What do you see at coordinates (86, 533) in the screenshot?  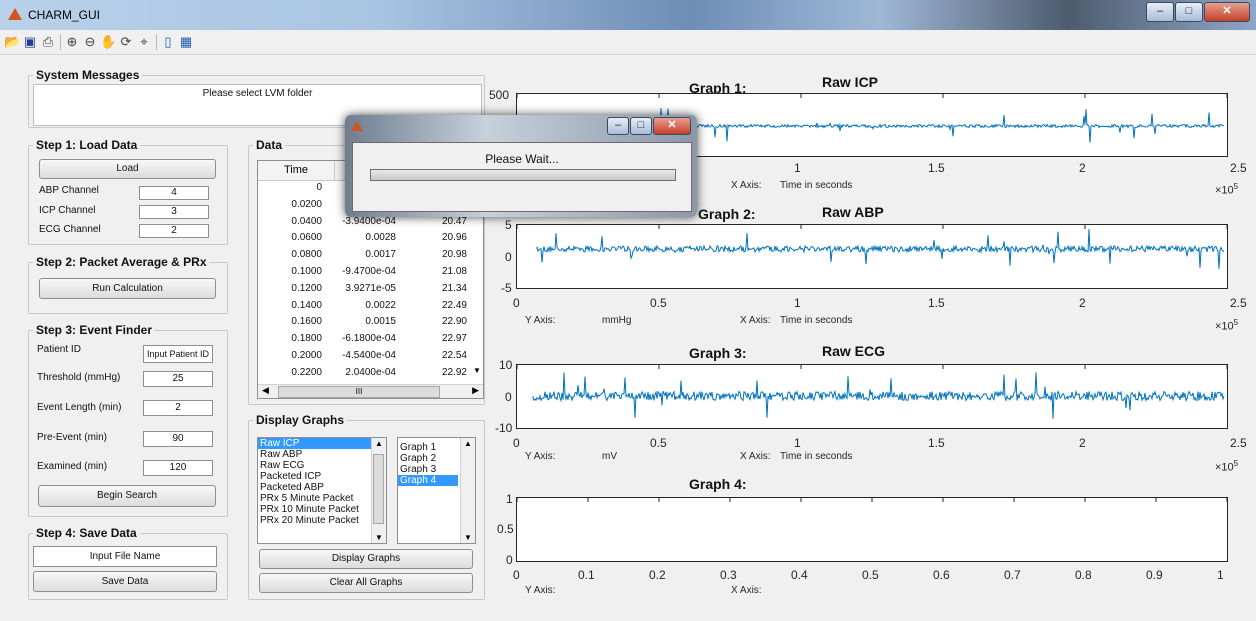 I see `step4-title: Step 4: Save Data` at bounding box center [86, 533].